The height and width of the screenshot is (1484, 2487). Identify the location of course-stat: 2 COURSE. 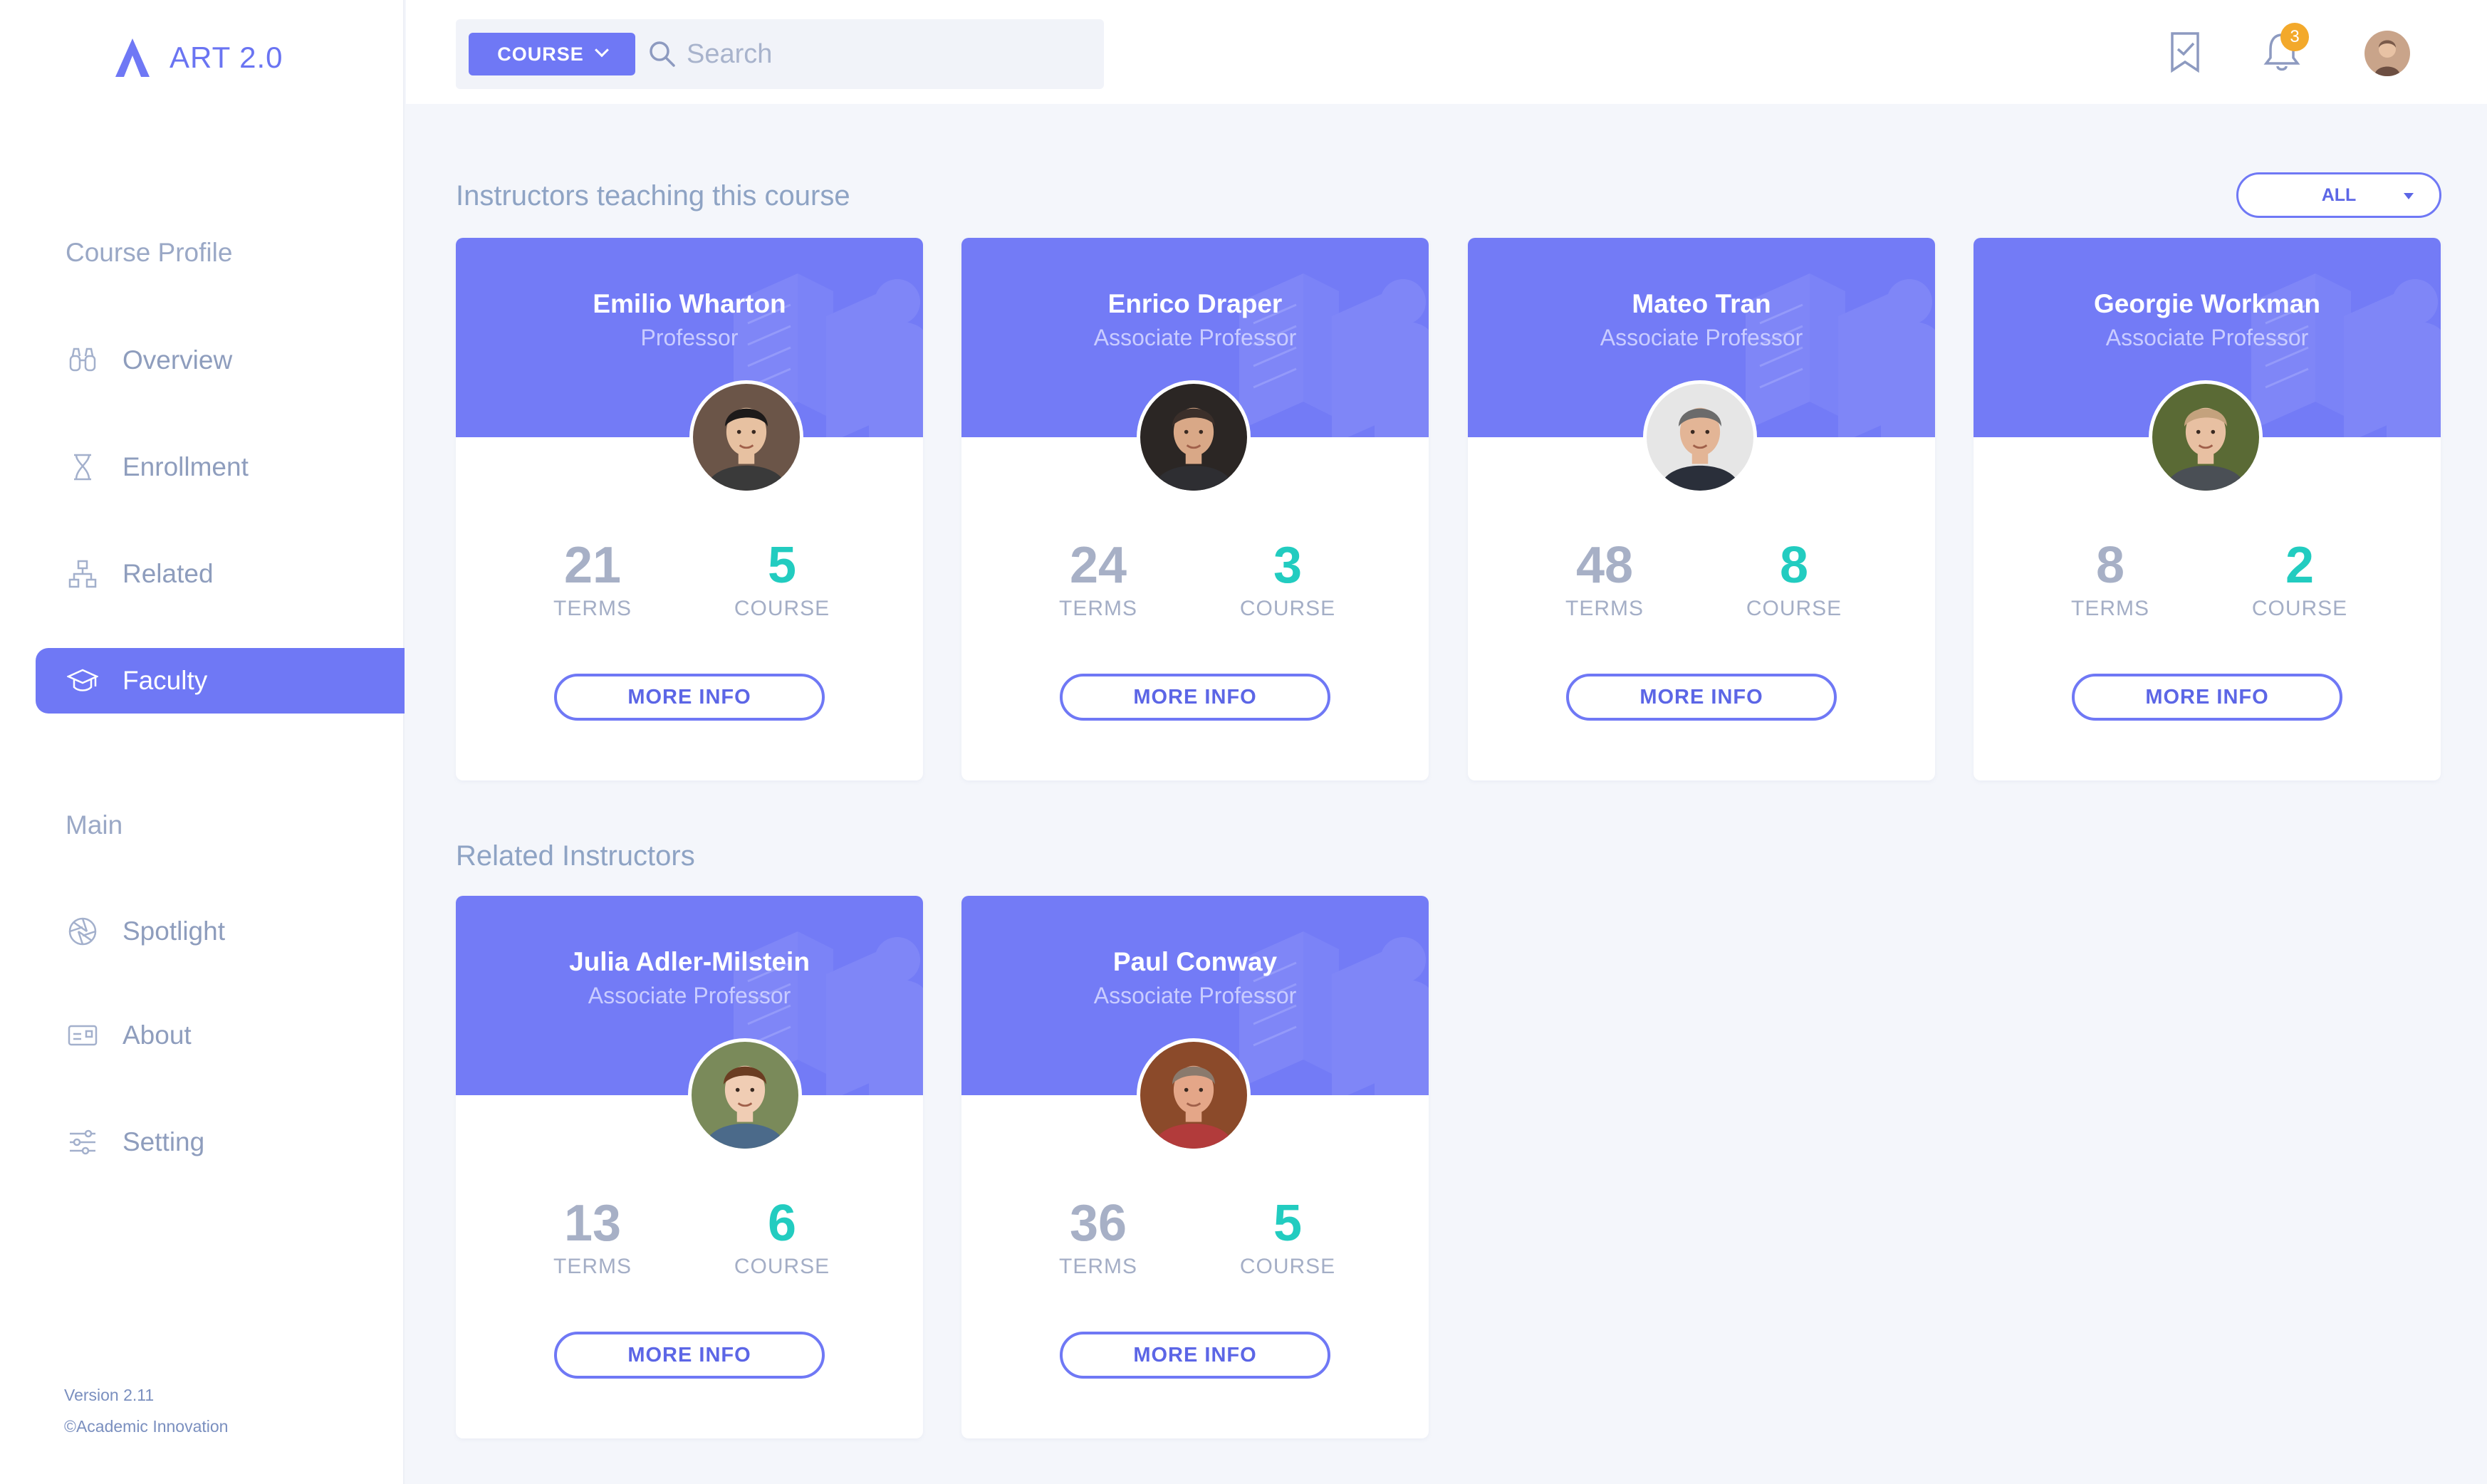
(2299, 579).